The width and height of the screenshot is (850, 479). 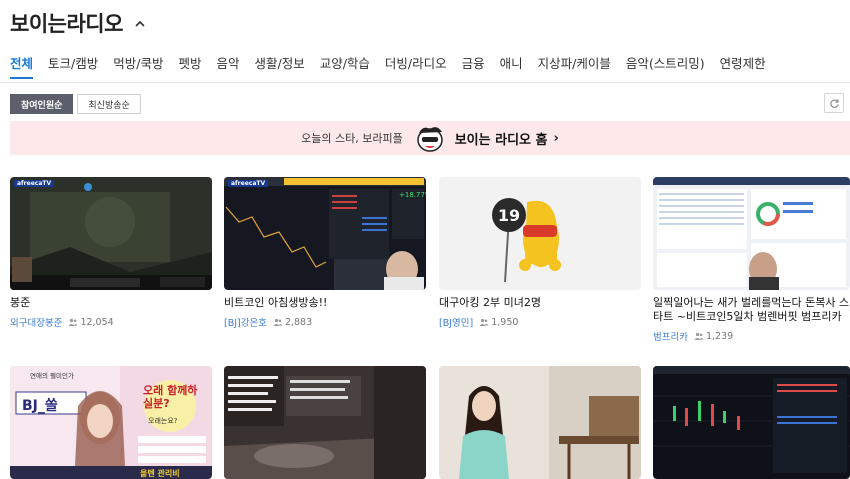 I want to click on tab-3: 먹방/쿡방, so click(x=138, y=62).